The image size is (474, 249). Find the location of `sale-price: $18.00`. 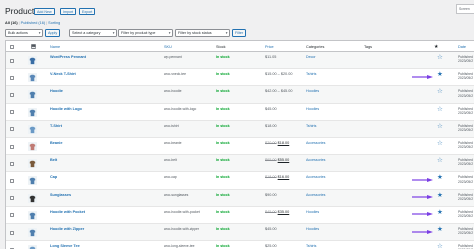

sale-price: $18.00 is located at coordinates (283, 143).